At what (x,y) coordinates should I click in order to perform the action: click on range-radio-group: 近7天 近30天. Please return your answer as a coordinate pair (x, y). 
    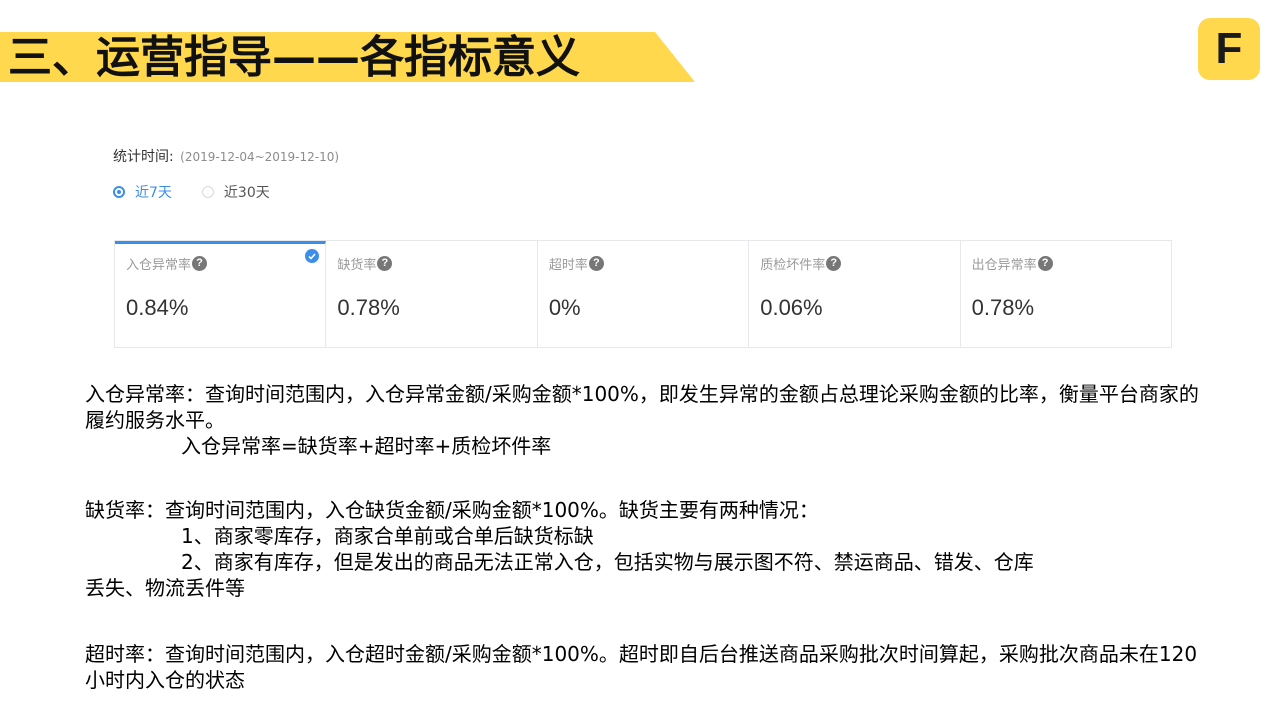
    Looking at the image, I should click on (206, 192).